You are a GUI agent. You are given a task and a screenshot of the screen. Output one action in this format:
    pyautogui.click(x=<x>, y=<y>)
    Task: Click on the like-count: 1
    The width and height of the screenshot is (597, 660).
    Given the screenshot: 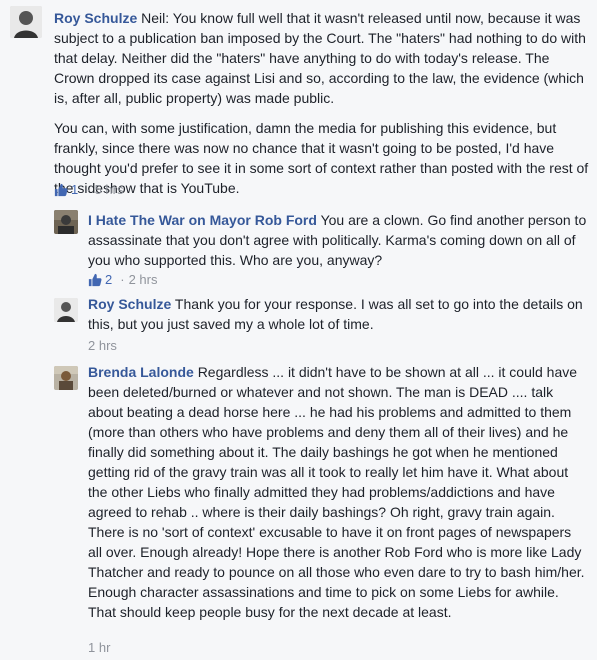 What is the action you would take?
    pyautogui.click(x=75, y=189)
    